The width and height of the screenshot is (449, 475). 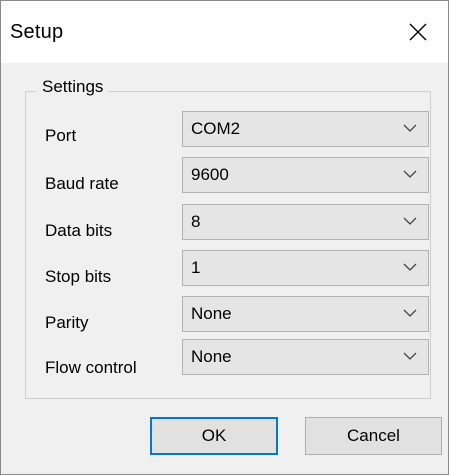 I want to click on parity-label: Parity, so click(x=67, y=322).